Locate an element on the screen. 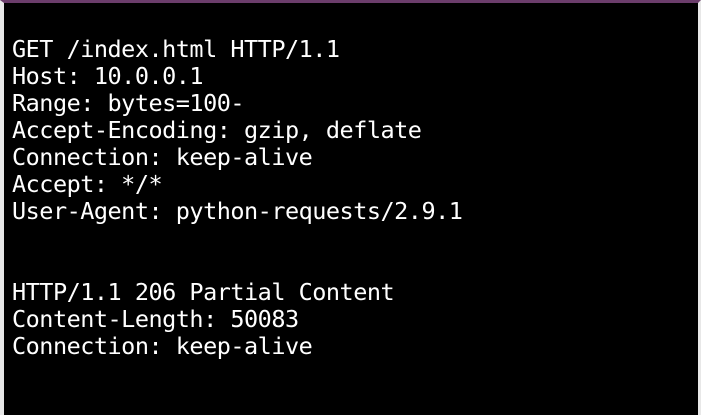 The width and height of the screenshot is (701, 415). accept-header: Accept: */* is located at coordinates (87, 184).